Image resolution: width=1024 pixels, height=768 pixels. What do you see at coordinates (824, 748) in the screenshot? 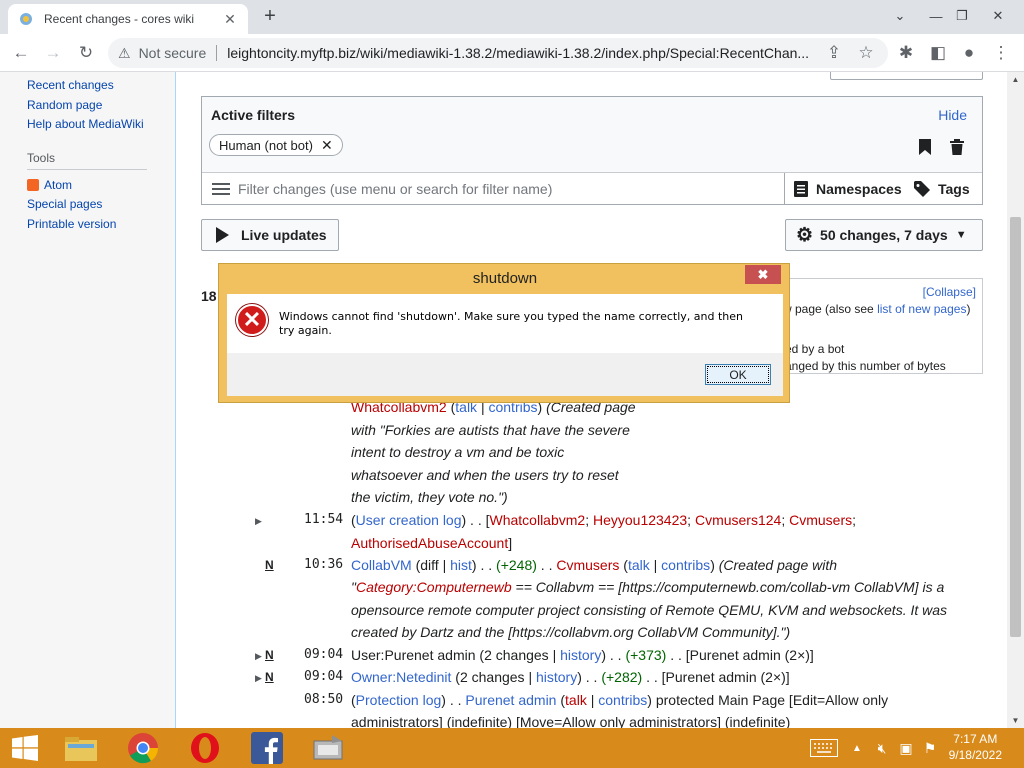
I see `touch-keyboard-icon` at bounding box center [824, 748].